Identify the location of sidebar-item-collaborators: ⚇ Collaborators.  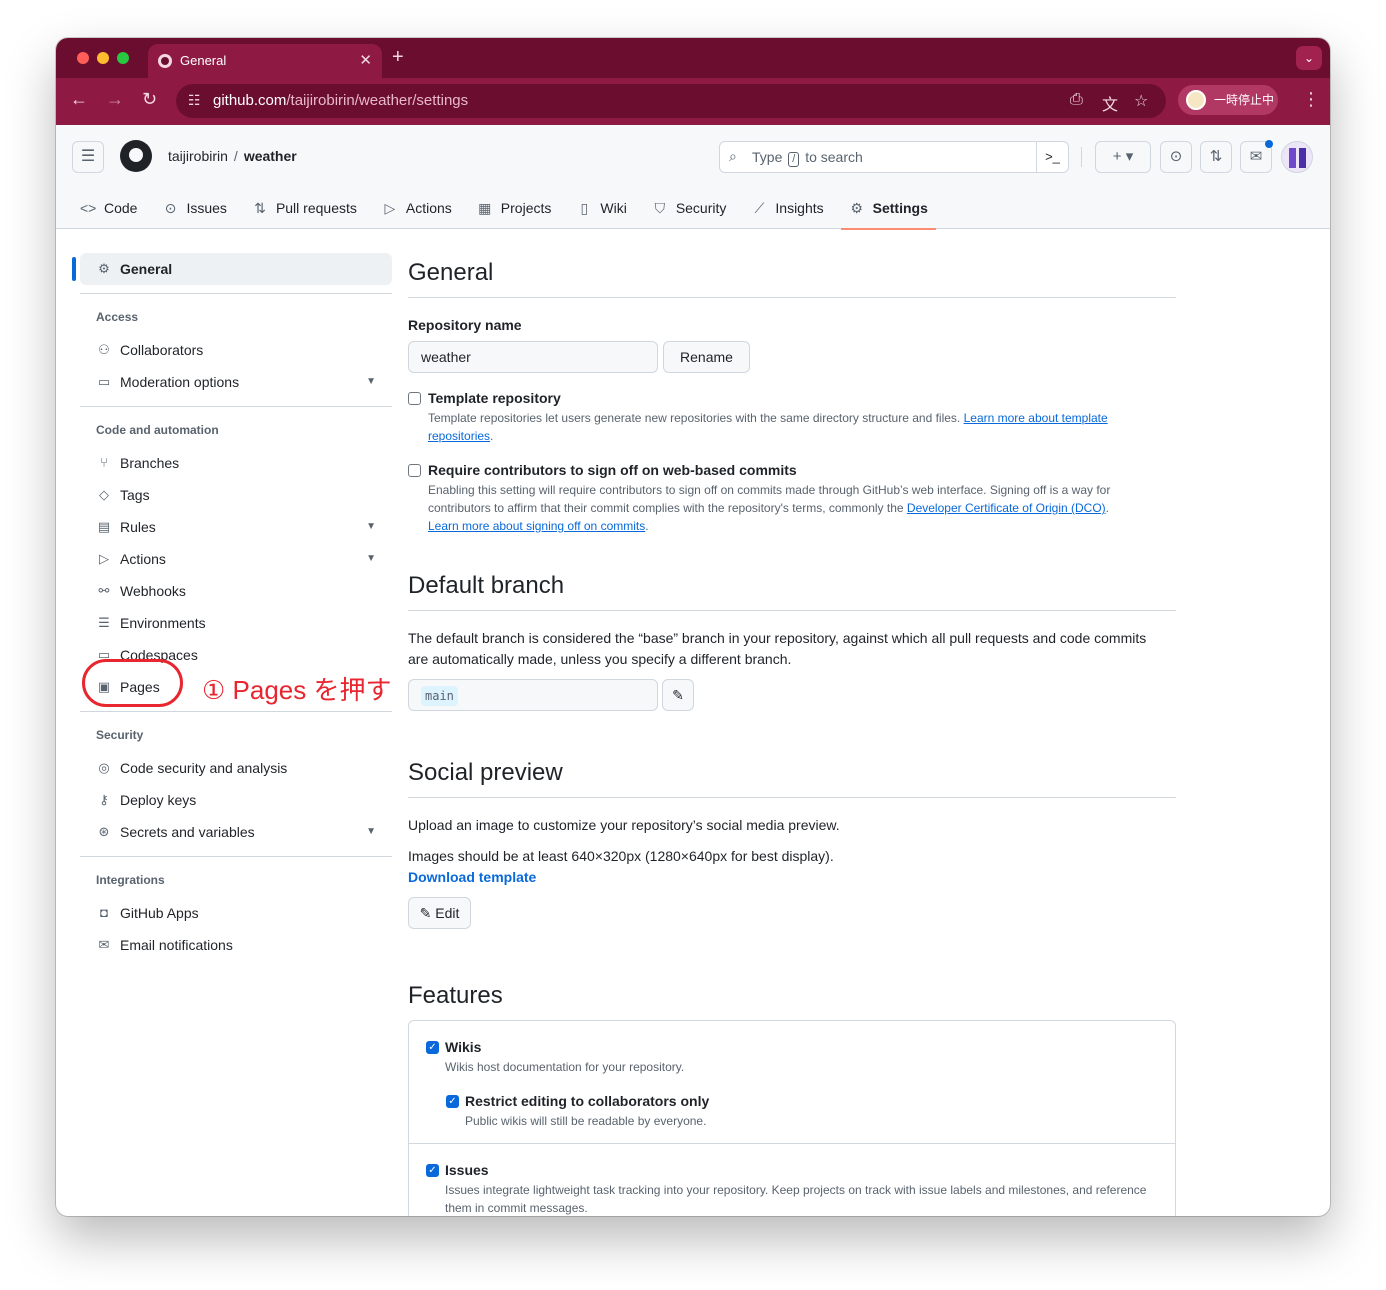
(236, 350).